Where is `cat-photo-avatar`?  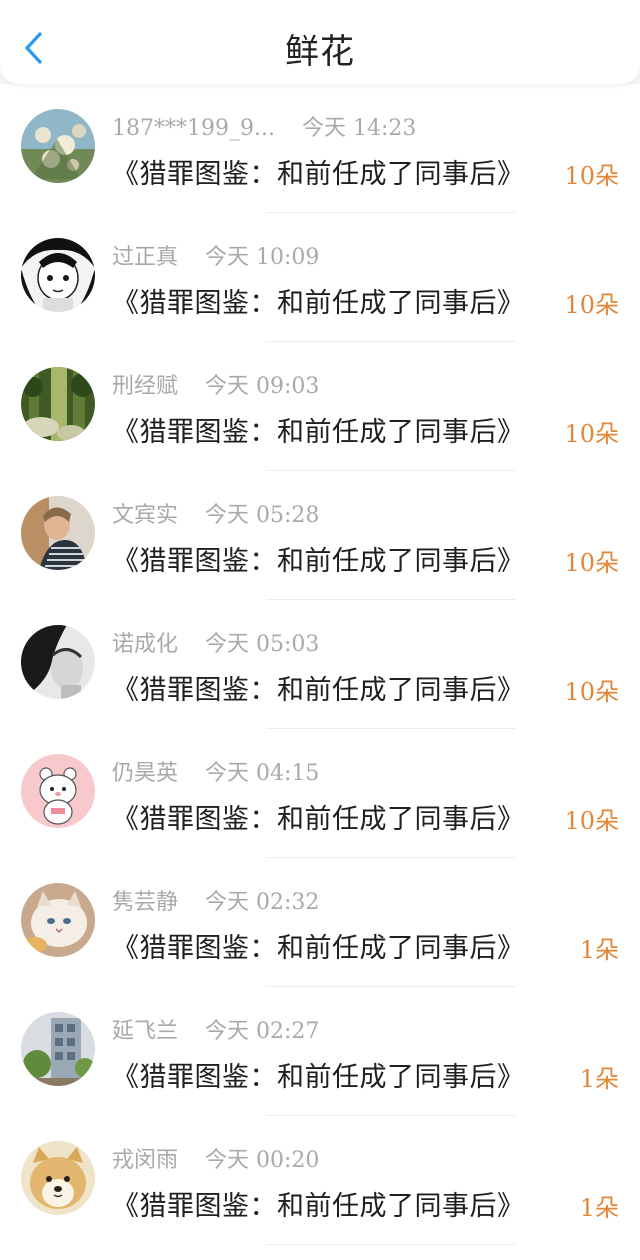 cat-photo-avatar is located at coordinates (58, 920).